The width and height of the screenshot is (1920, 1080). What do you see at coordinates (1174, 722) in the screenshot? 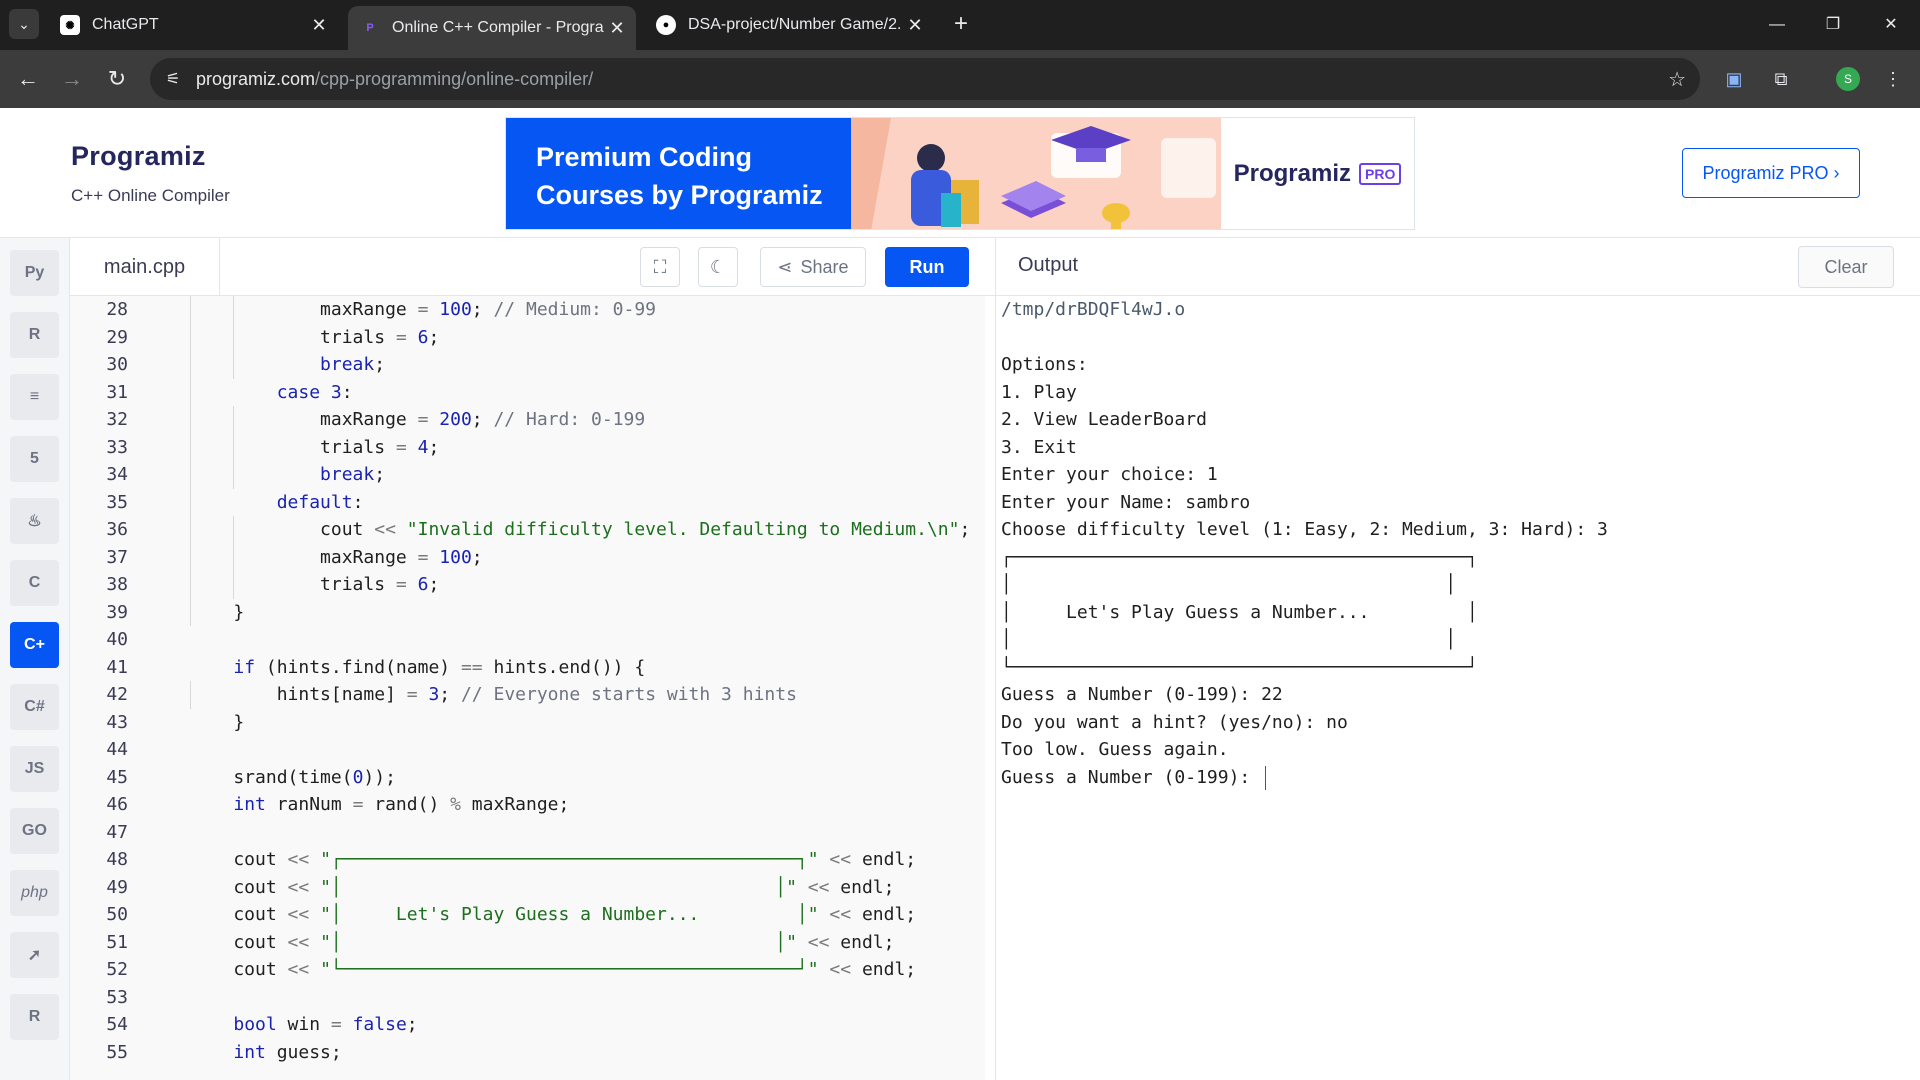
I see `output-line: Do you want a hint? (yes/no): no` at bounding box center [1174, 722].